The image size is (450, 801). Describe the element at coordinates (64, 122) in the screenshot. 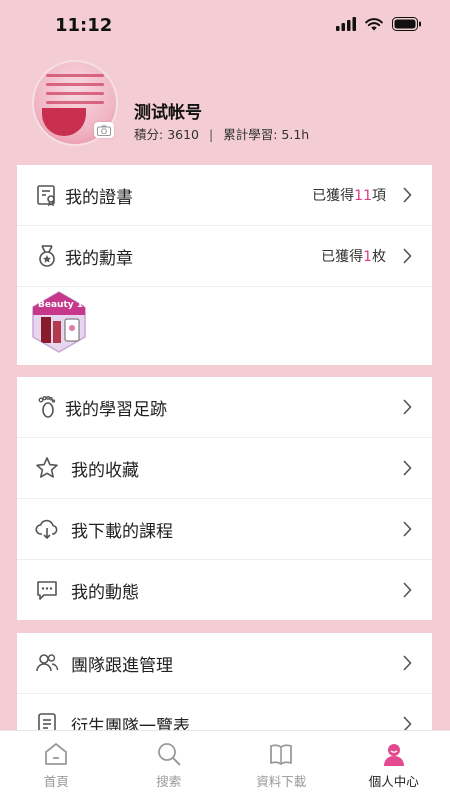

I see `avatar-fan-decoration` at that location.